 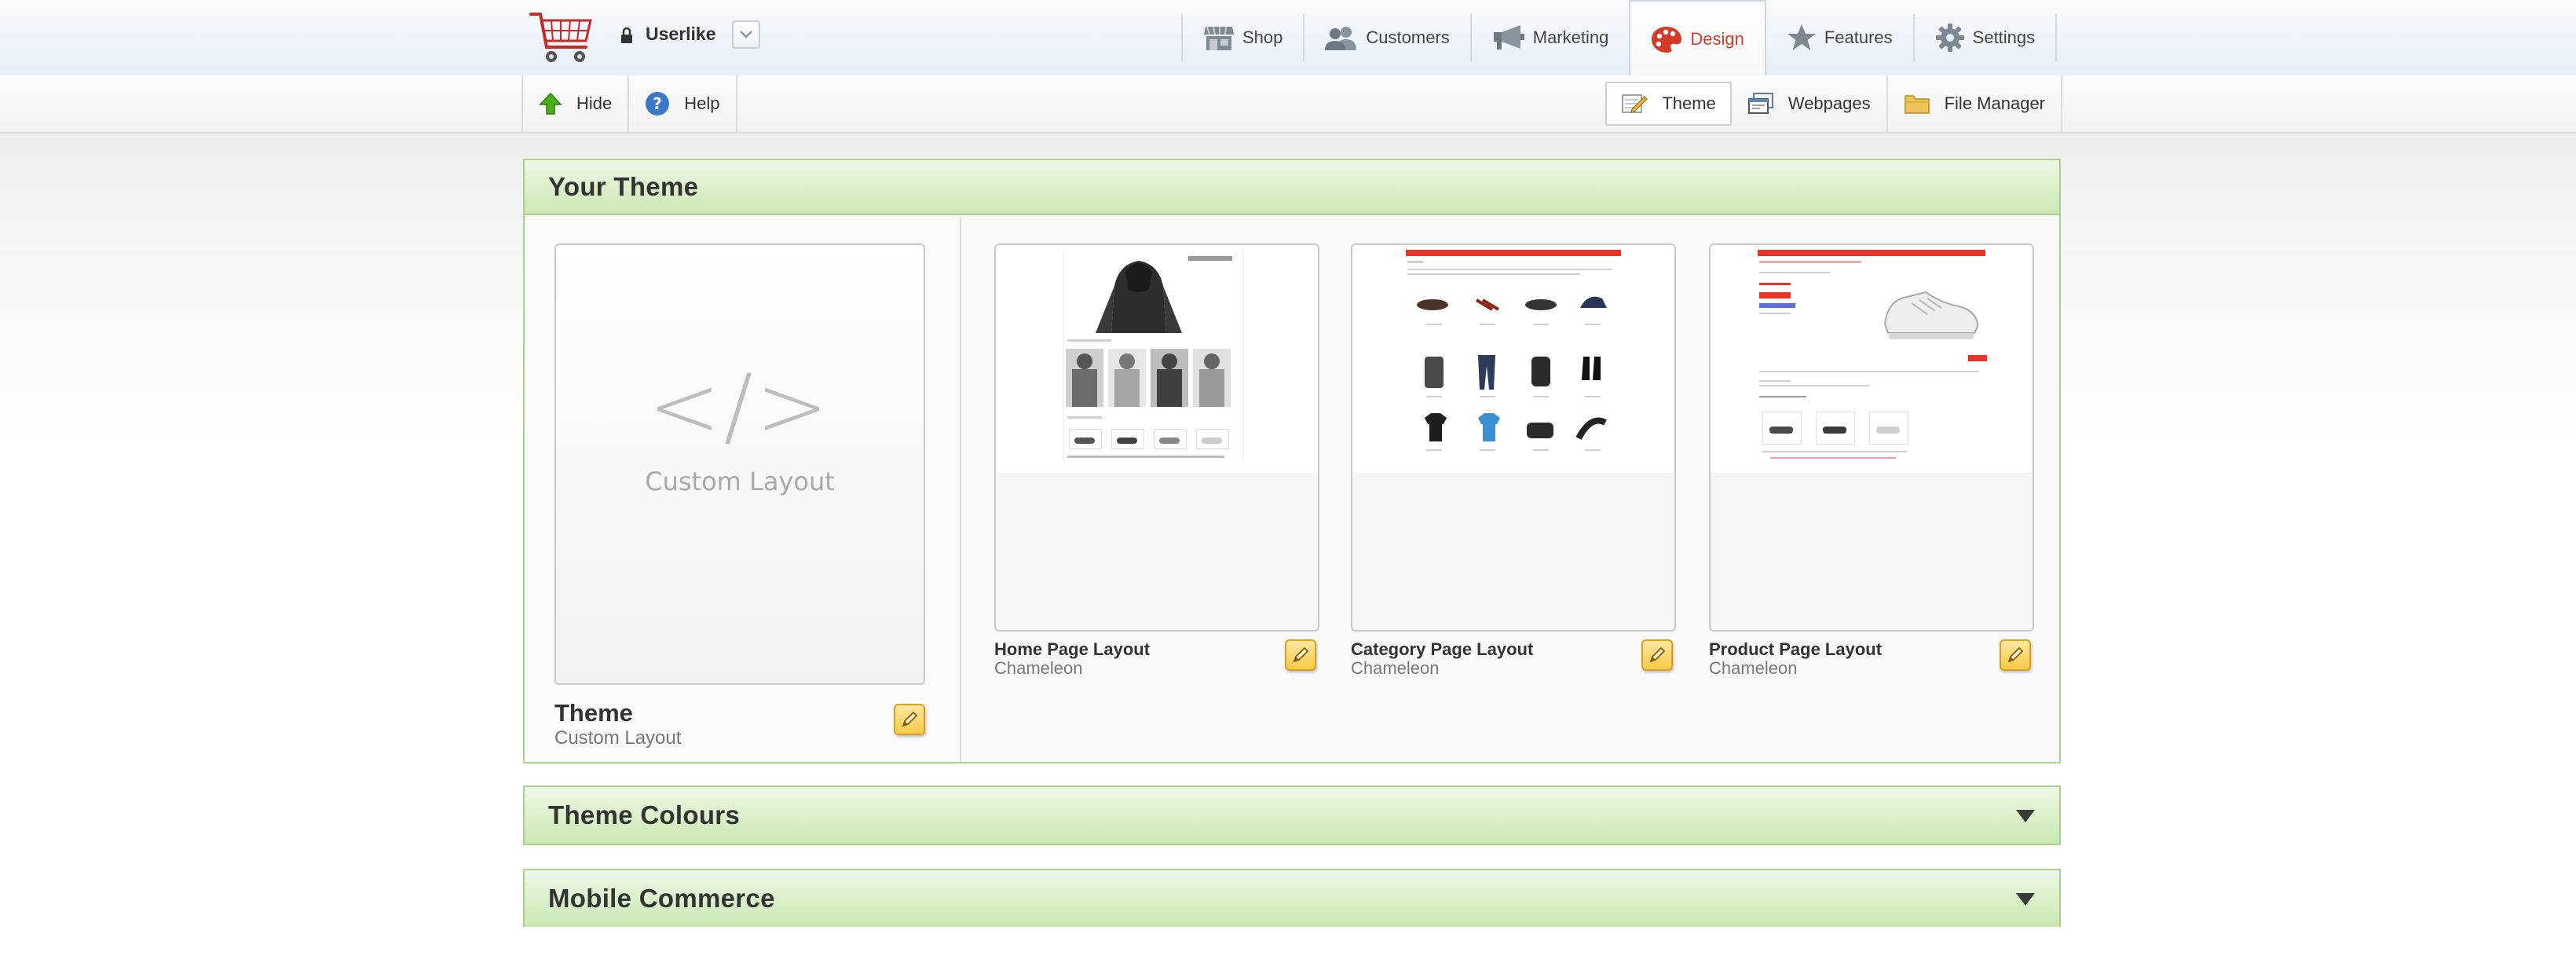 What do you see at coordinates (623, 186) in the screenshot?
I see `your-theme-title: Your Theme` at bounding box center [623, 186].